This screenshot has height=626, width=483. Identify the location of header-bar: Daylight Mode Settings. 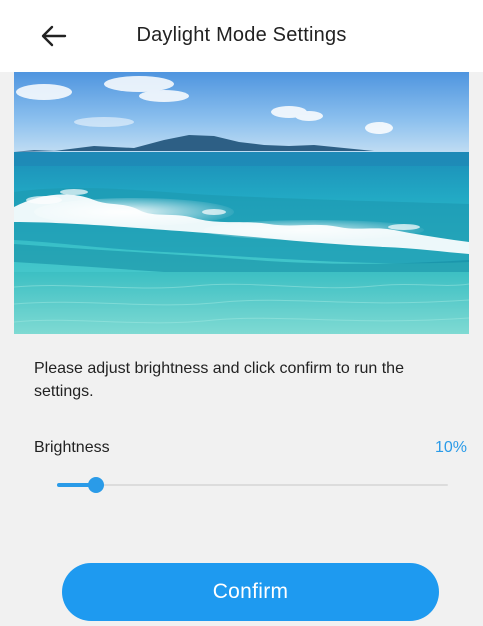
(241, 36).